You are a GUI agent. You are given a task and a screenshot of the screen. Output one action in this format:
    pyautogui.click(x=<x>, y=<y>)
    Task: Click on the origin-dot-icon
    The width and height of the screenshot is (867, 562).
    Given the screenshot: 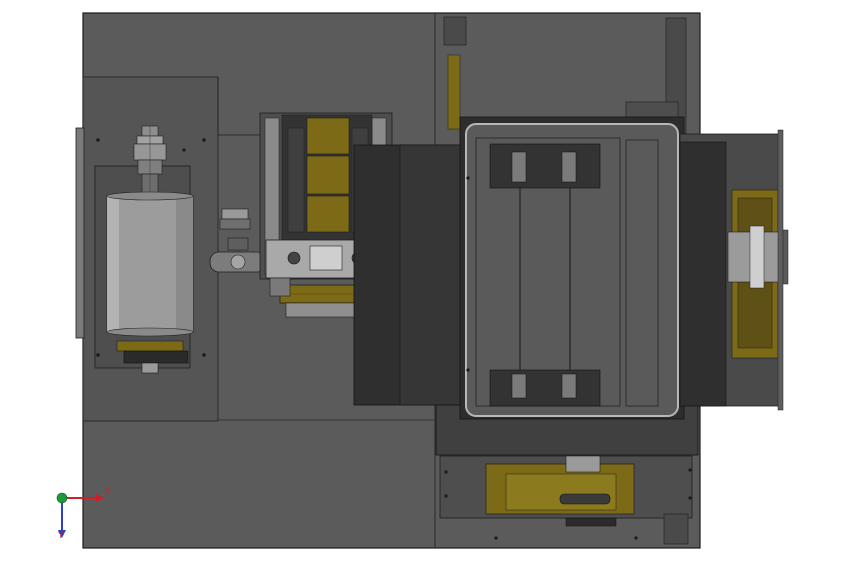 What is the action you would take?
    pyautogui.click(x=62, y=498)
    